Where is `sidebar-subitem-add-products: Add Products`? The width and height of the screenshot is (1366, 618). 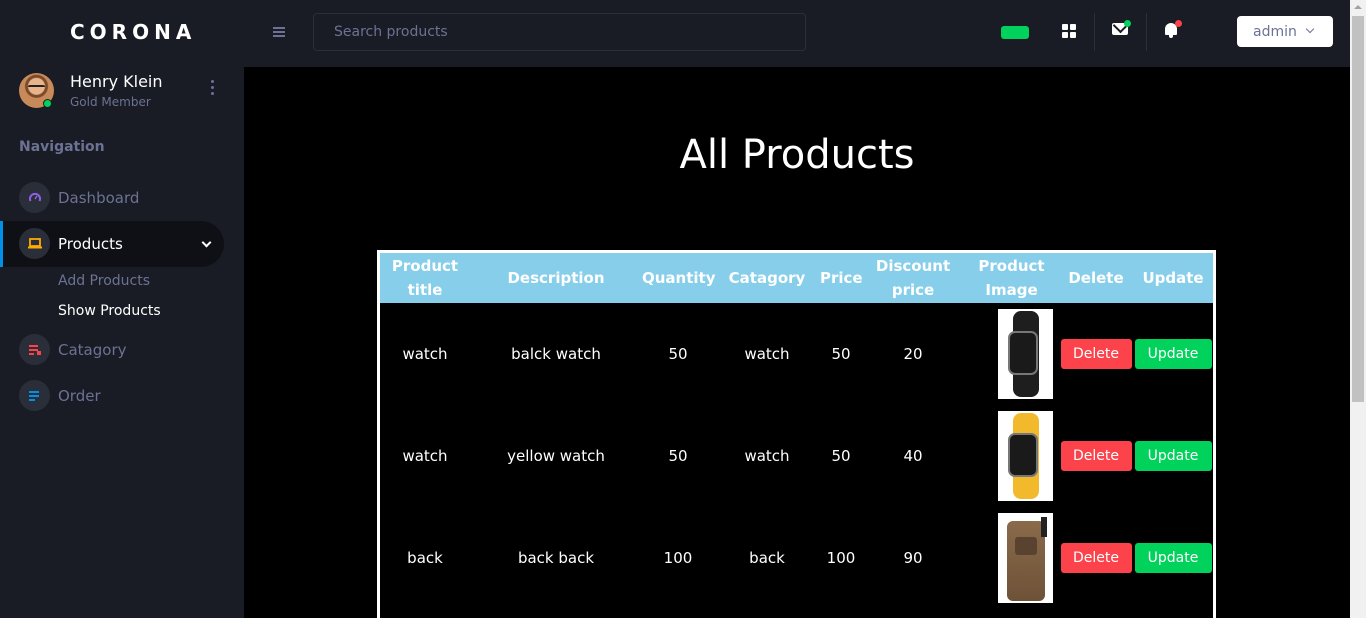
sidebar-subitem-add-products: Add Products is located at coordinates (104, 281).